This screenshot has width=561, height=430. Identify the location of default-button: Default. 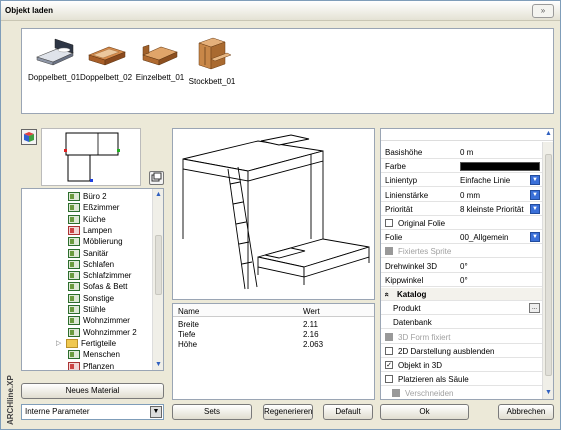
(348, 412).